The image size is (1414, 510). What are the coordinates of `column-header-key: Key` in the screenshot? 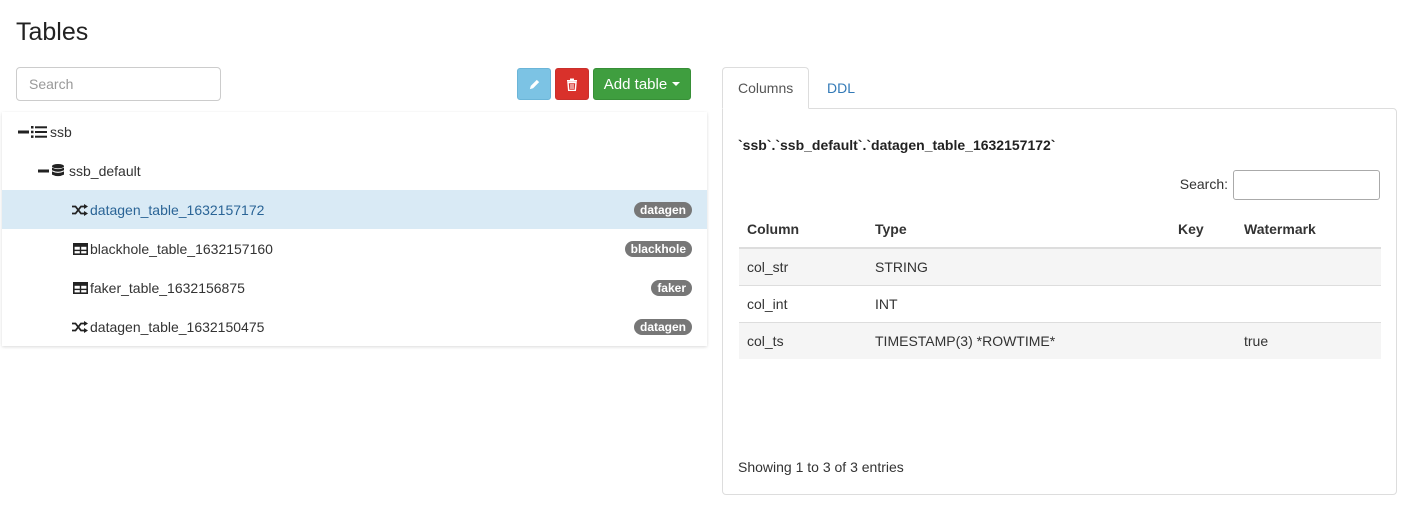 It's located at (1203, 229).